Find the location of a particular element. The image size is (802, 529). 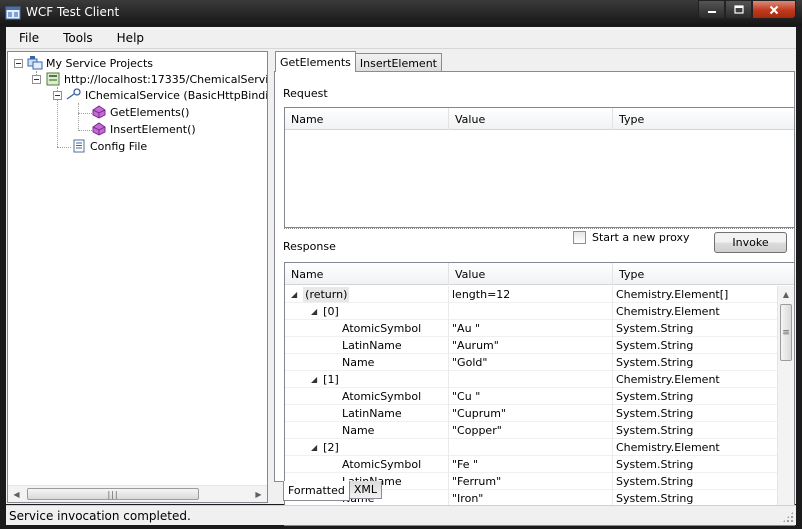

invoke-button: Invoke is located at coordinates (750, 242).